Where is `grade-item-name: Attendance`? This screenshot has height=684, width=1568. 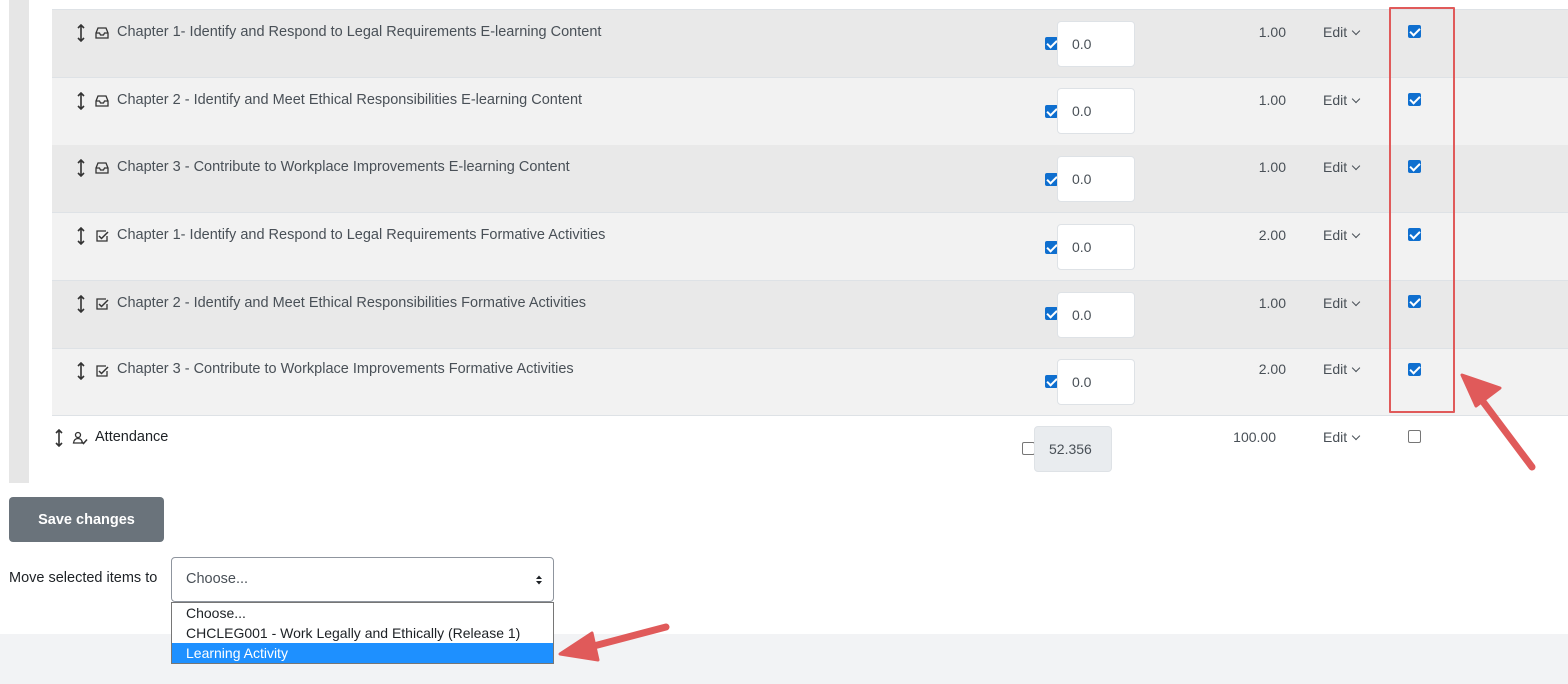 grade-item-name: Attendance is located at coordinates (131, 437).